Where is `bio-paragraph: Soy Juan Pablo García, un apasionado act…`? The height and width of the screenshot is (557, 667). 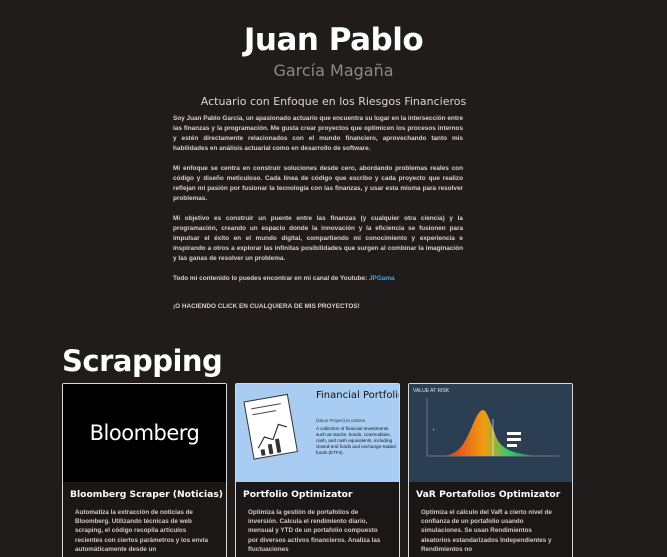 bio-paragraph: Soy Juan Pablo García, un apasionado act… is located at coordinates (318, 133).